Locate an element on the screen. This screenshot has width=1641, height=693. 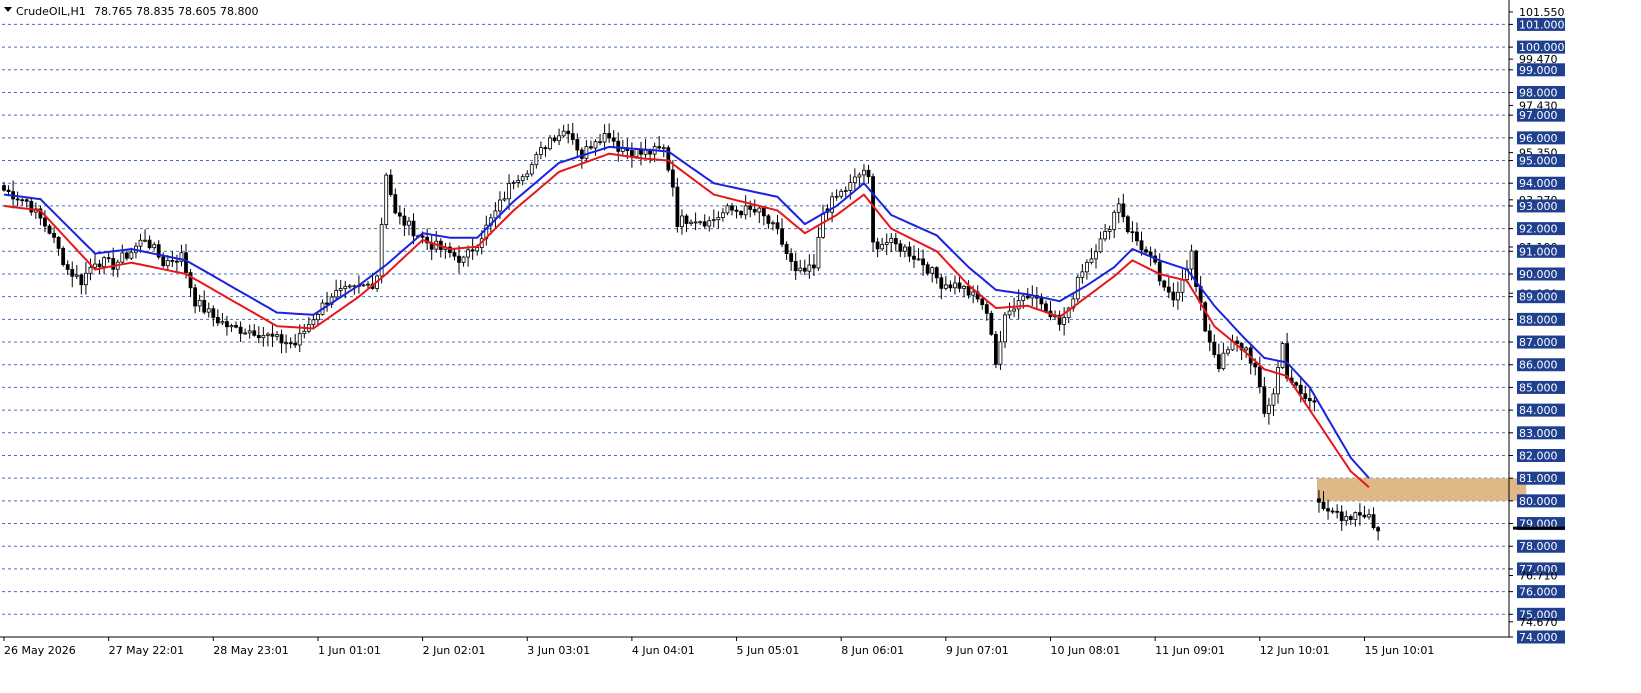
price-tick-label: 74.670 is located at coordinates (1538, 622).